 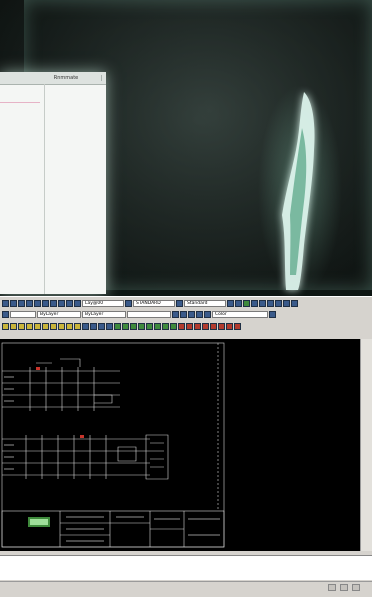 What do you see at coordinates (5, 326) in the screenshot?
I see `line-icon` at bounding box center [5, 326].